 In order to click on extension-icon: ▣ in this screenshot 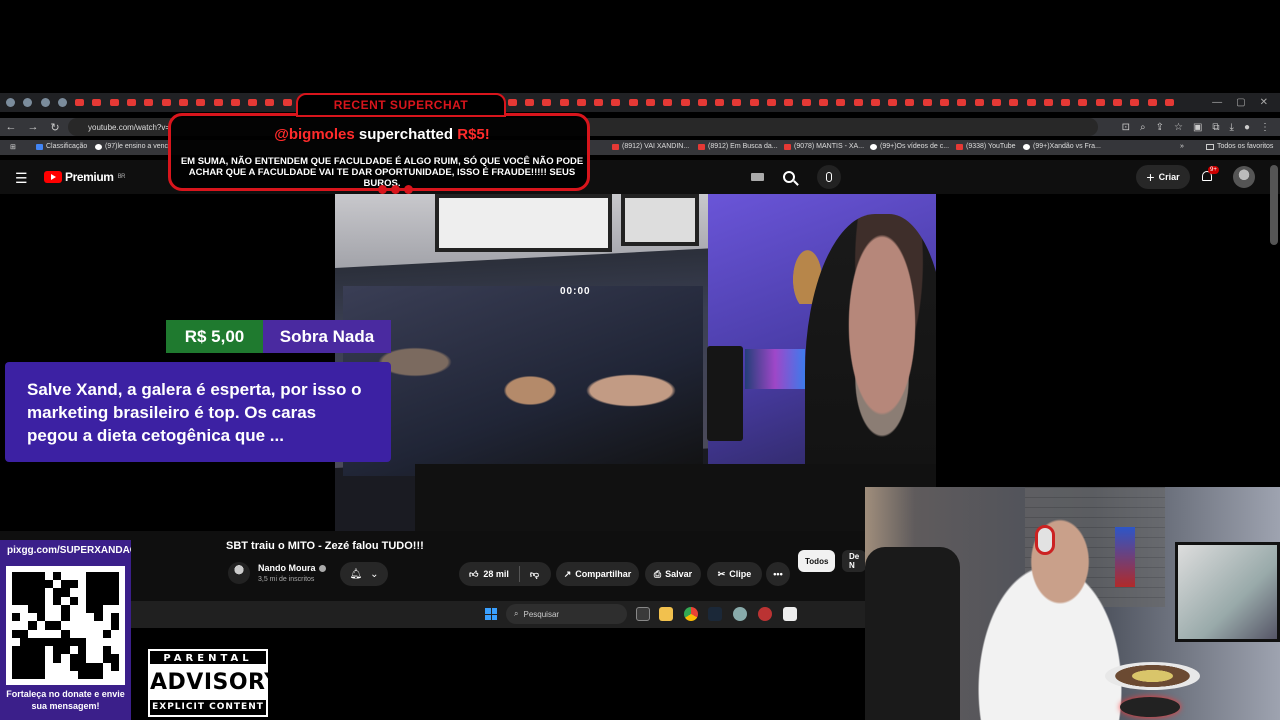, I will do `click(1197, 127)`.